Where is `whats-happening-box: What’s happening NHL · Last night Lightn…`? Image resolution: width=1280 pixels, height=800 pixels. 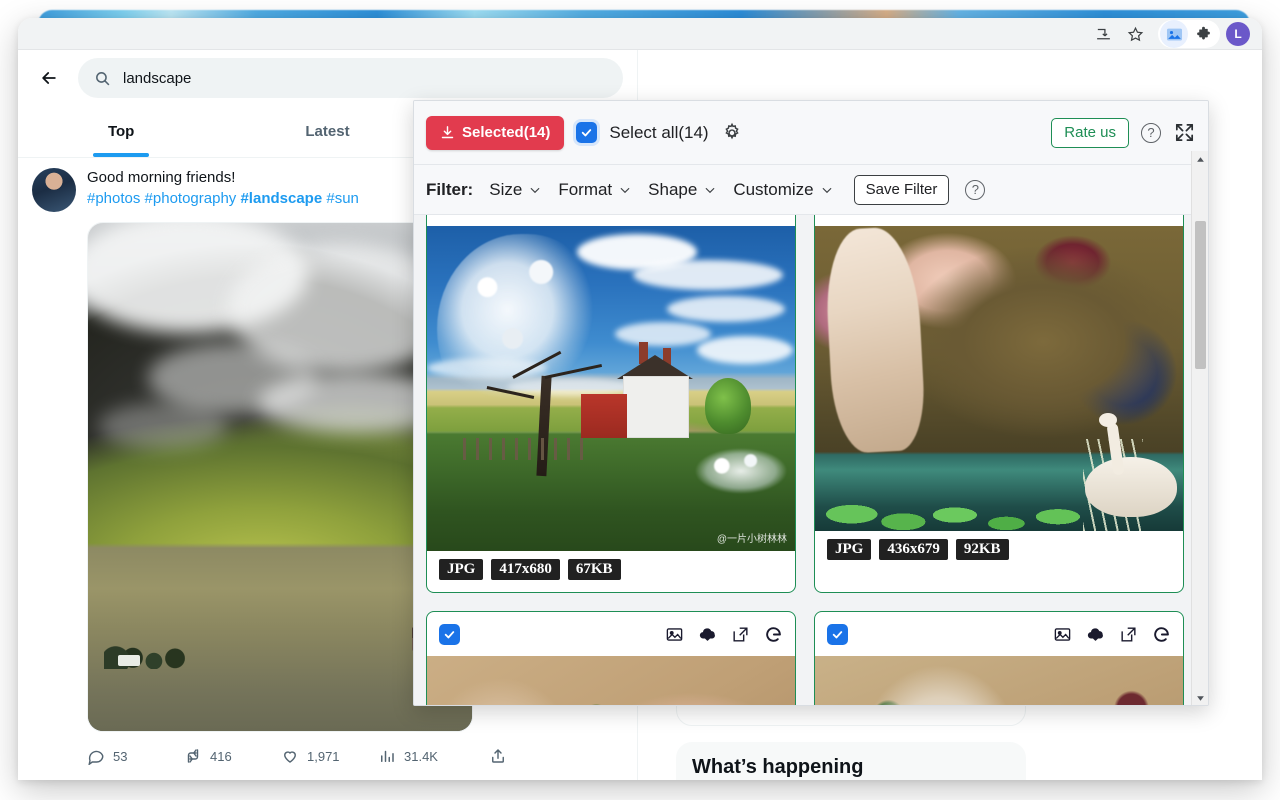 whats-happening-box: What’s happening NHL · Last night Lightn… is located at coordinates (851, 761).